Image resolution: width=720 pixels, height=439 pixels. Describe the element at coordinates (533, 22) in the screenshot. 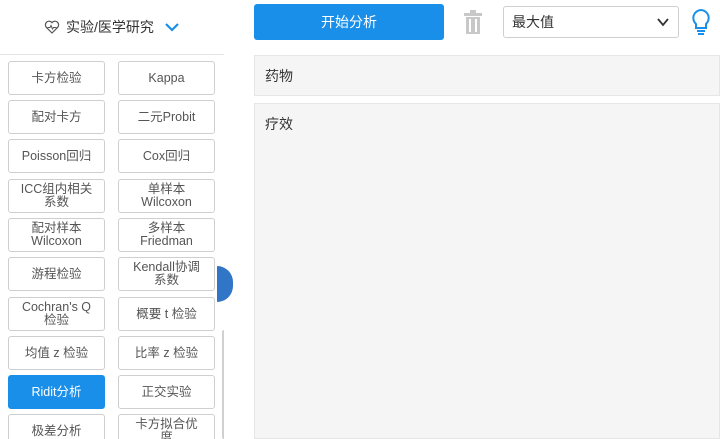

I see `aggregate-select-value: 最大值` at that location.